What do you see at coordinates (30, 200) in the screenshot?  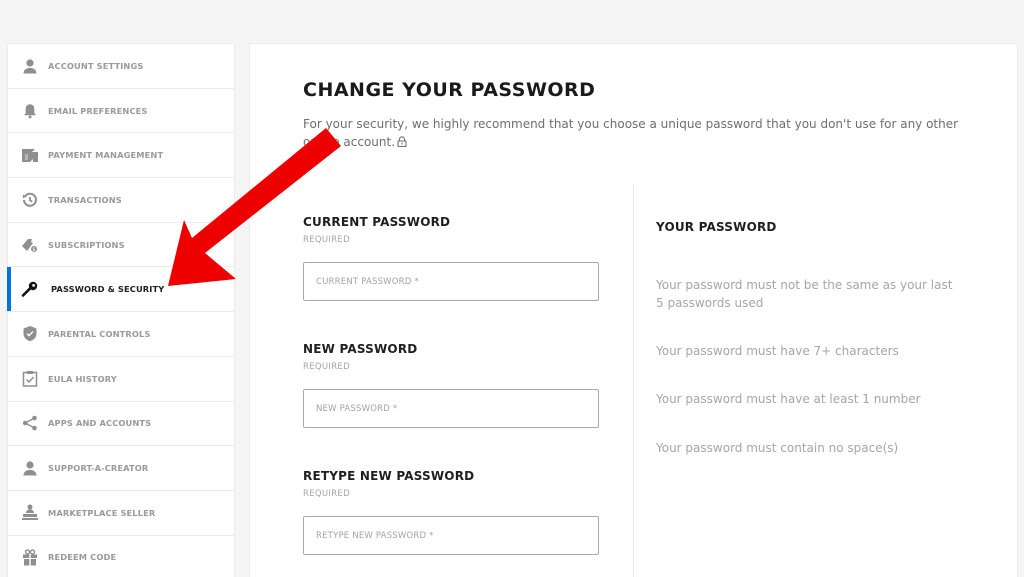 I see `history-icon` at bounding box center [30, 200].